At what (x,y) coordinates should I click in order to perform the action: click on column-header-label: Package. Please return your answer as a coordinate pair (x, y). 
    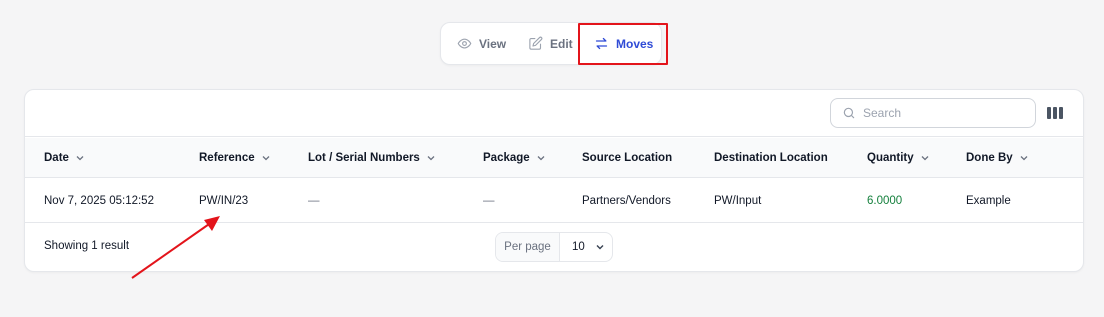
    Looking at the image, I should click on (506, 158).